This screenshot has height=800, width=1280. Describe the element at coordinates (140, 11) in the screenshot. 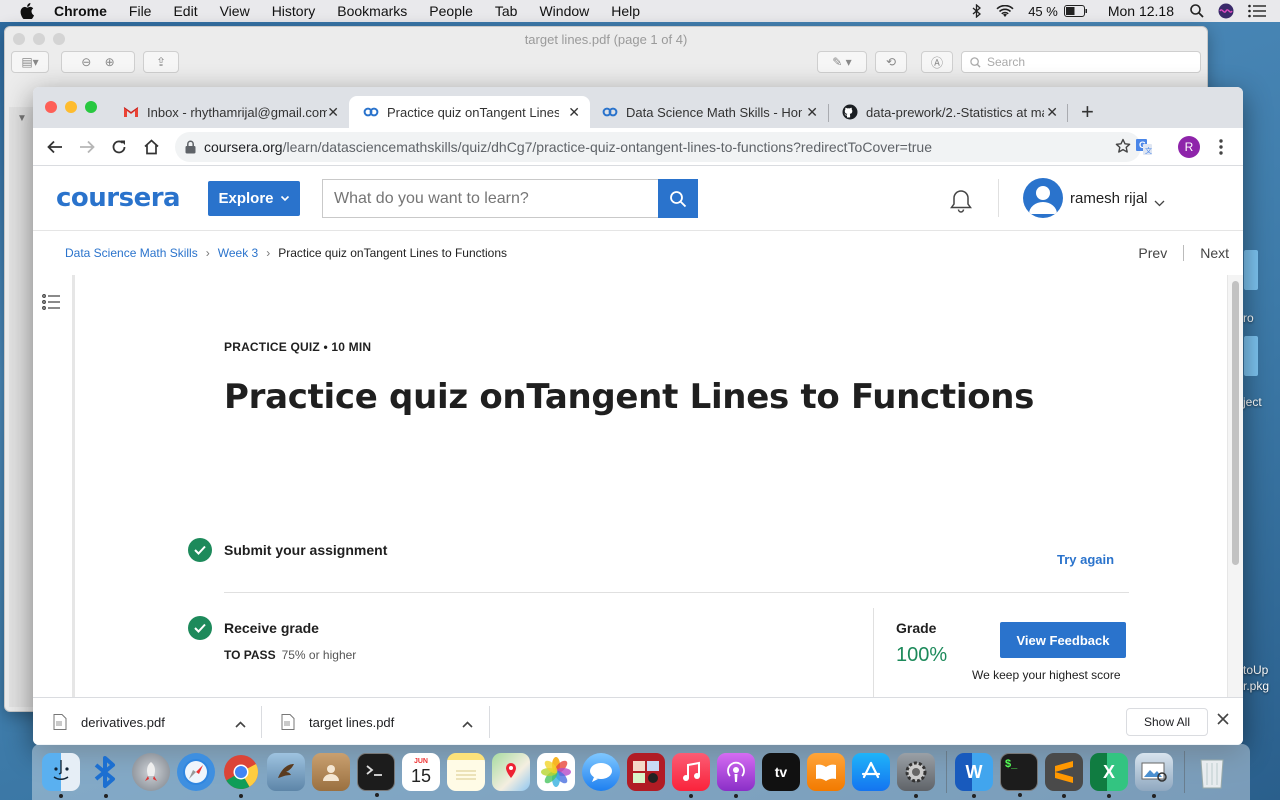

I see `menu-file: File` at that location.